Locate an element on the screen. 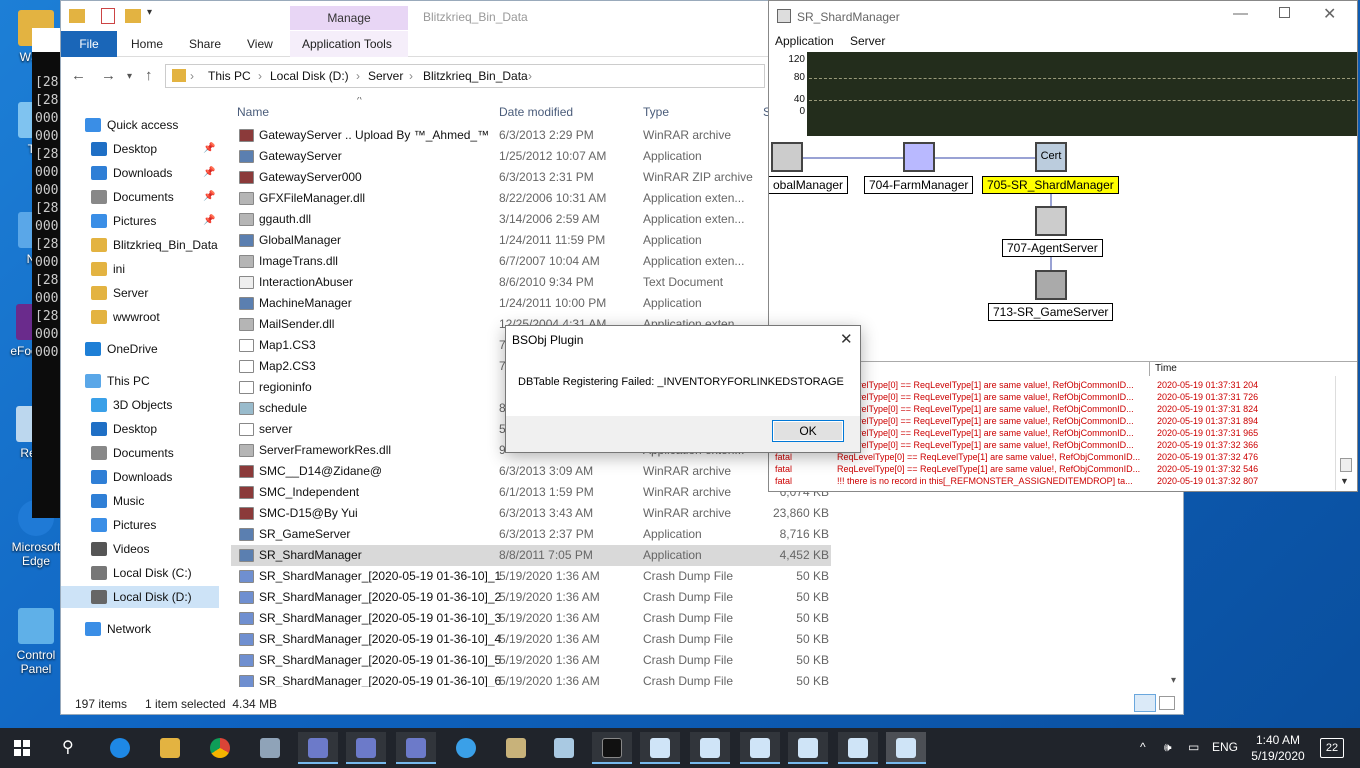 This screenshot has height=768, width=1360. sidebar-item-blitzkrieq-bin-data: Blitzkrieq_Bin_Data is located at coordinates (140, 245).